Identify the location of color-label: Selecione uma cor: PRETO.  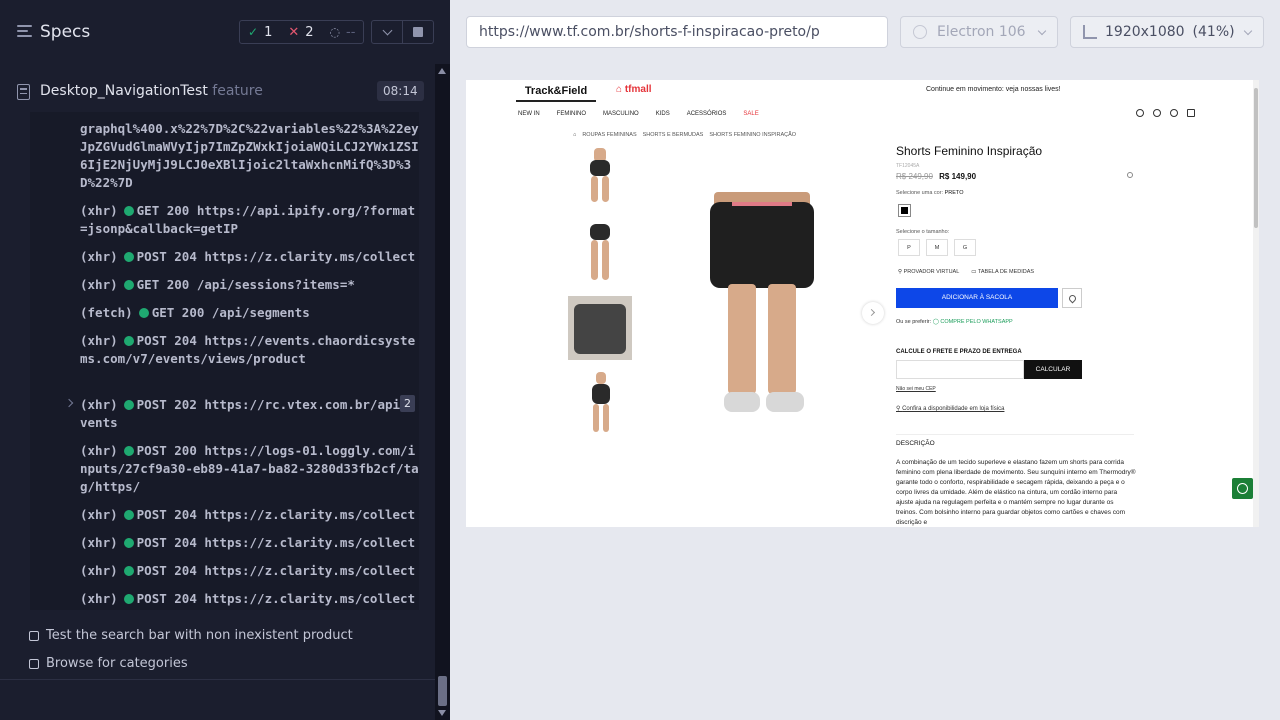
(929, 193).